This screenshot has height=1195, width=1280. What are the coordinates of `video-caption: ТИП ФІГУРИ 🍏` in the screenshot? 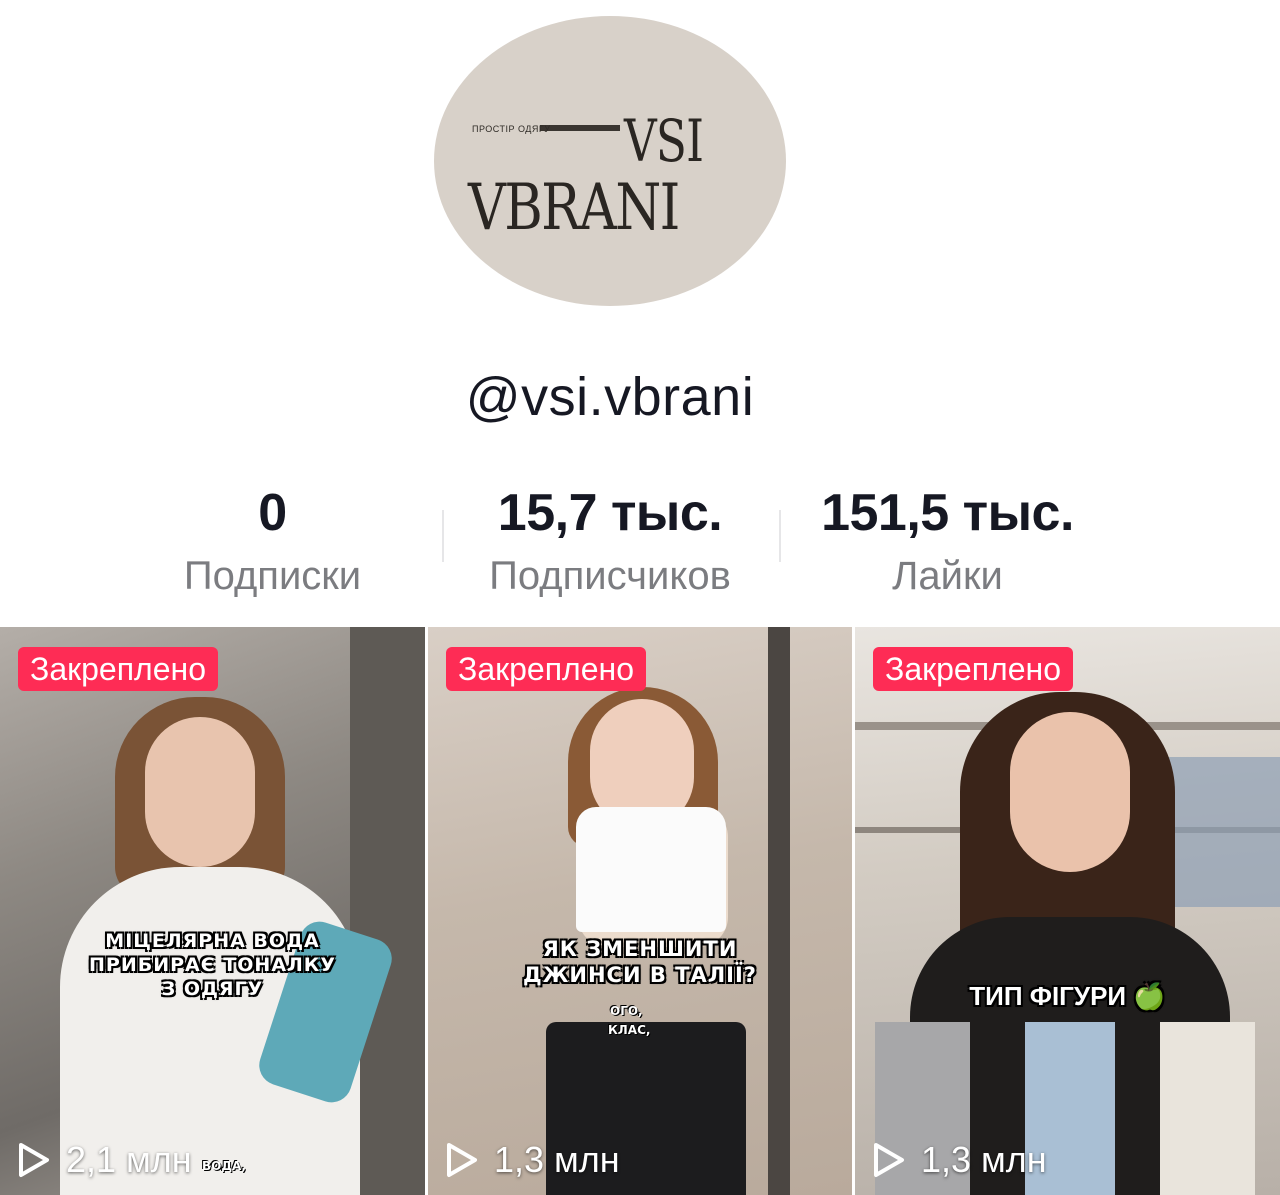 It's located at (1067, 996).